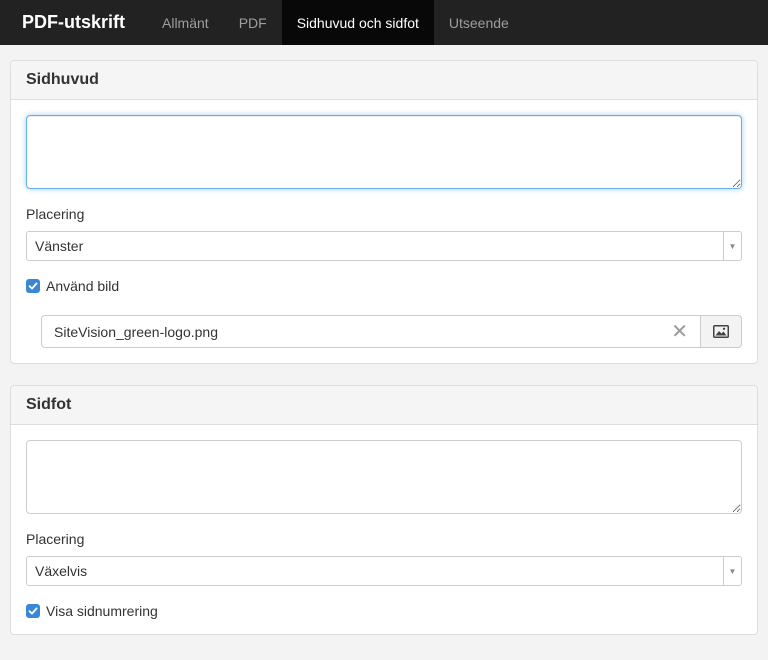 The height and width of the screenshot is (660, 768). Describe the element at coordinates (55, 539) in the screenshot. I see `footer-placement-label: Placering` at that location.